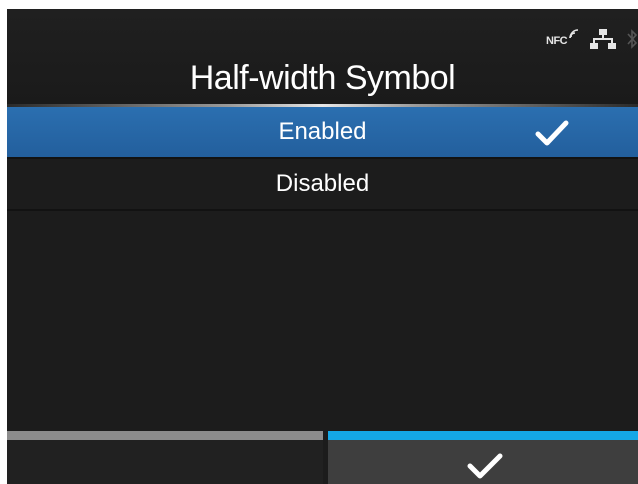 Image resolution: width=638 pixels, height=484 pixels. I want to click on status-bar: NFC, so click(592, 39).